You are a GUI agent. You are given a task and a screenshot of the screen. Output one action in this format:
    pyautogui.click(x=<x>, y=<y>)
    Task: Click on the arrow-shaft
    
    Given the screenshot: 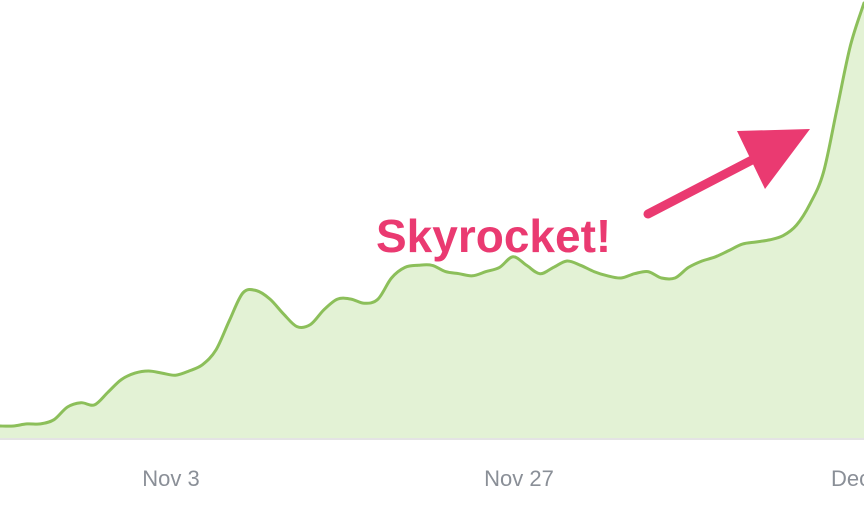 What is the action you would take?
    pyautogui.click(x=700, y=187)
    